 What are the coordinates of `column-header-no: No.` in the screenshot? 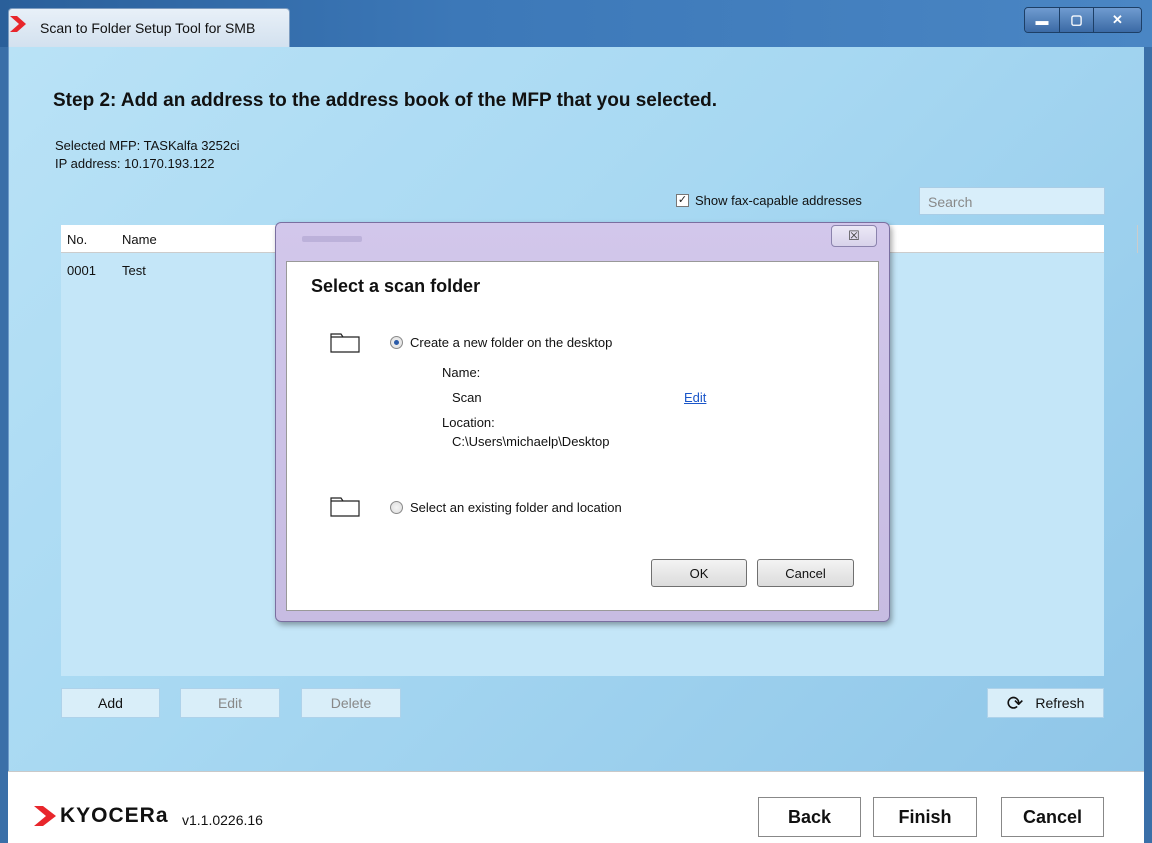 It's located at (77, 239).